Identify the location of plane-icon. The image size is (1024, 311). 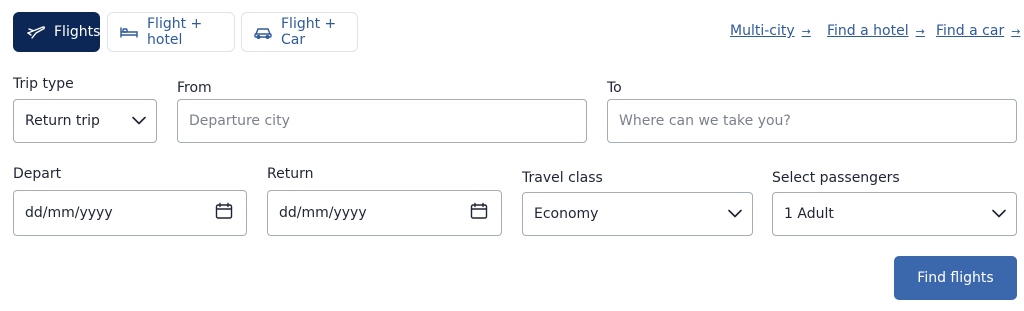
(36, 32).